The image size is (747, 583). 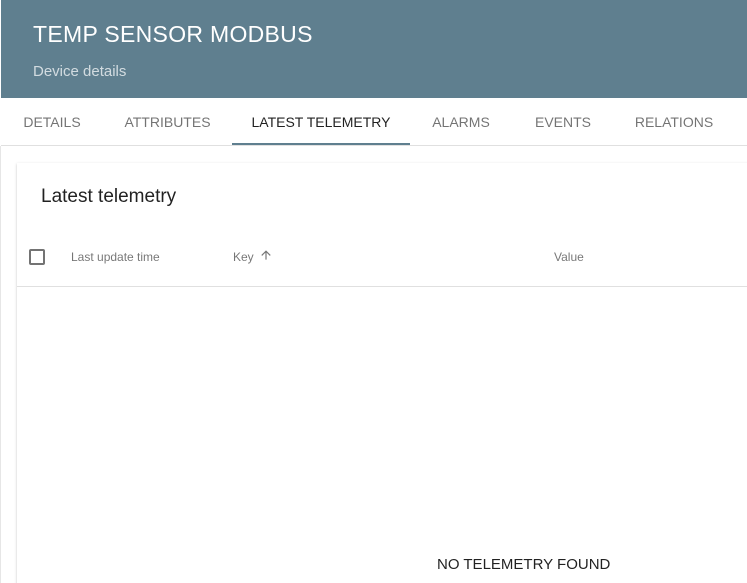 What do you see at coordinates (563, 122) in the screenshot?
I see `tab-events: EVENTS` at bounding box center [563, 122].